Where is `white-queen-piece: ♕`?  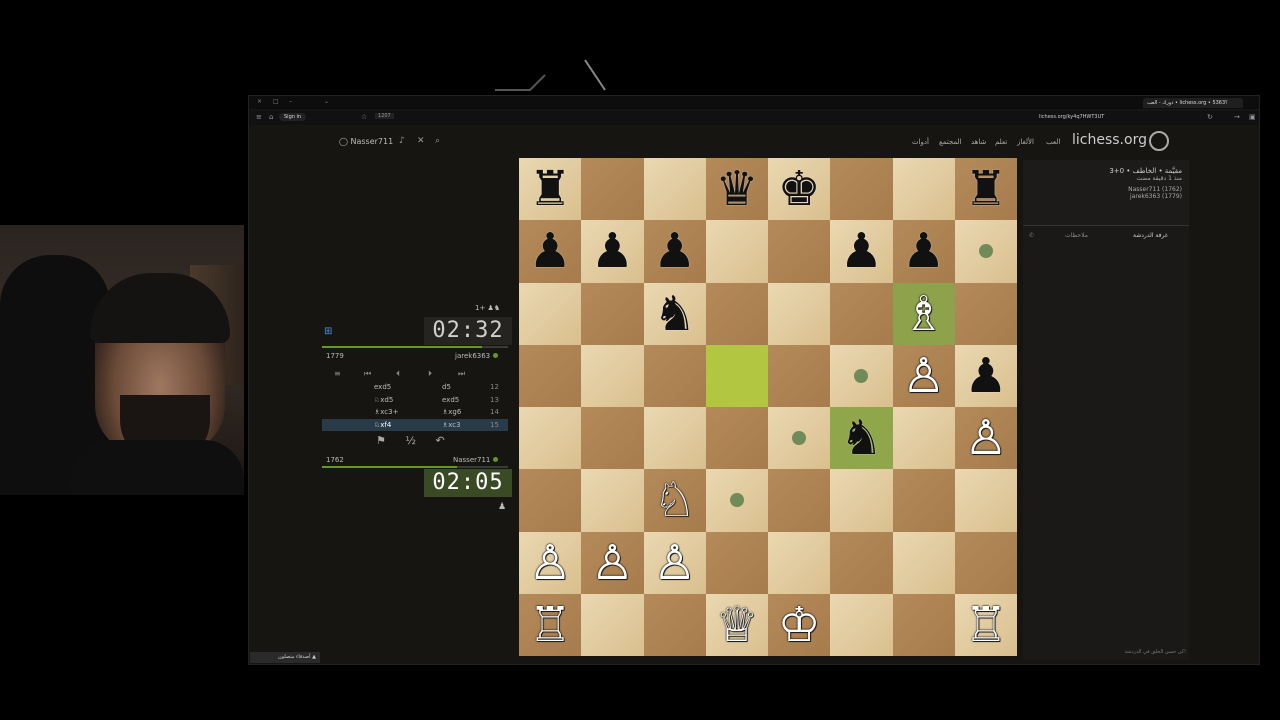 white-queen-piece: ♕ is located at coordinates (736, 625).